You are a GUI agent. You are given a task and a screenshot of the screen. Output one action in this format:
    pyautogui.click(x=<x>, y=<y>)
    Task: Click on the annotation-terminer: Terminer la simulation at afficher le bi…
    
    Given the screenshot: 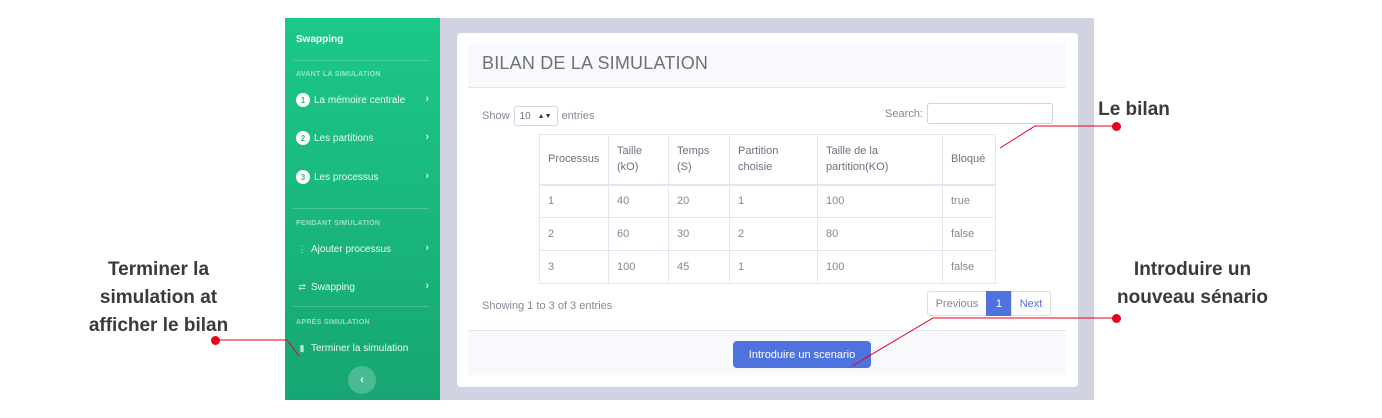 What is the action you would take?
    pyautogui.click(x=158, y=297)
    